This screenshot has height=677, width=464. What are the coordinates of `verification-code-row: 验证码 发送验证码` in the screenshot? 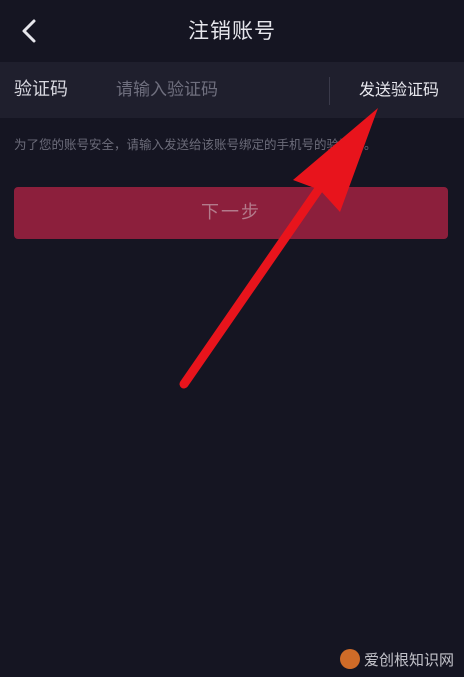 It's located at (232, 90).